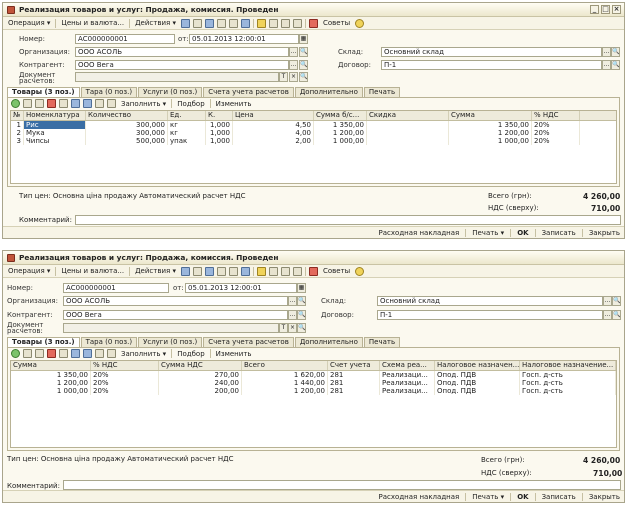 This screenshot has height=505, width=630. What do you see at coordinates (360, 271) in the screenshot?
I see `help-icon` at bounding box center [360, 271].